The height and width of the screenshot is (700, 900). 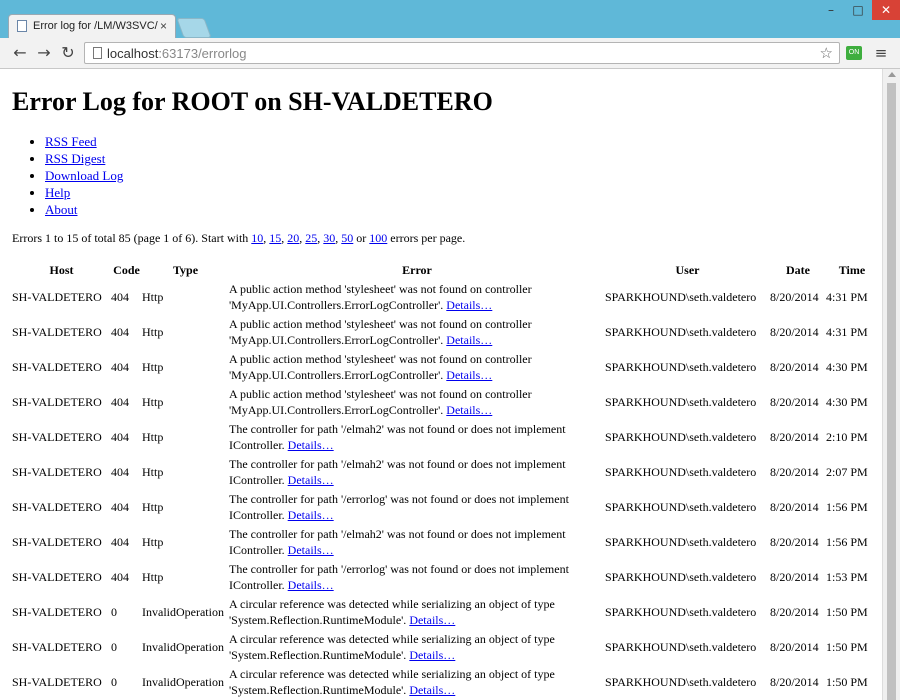 I want to click on tab-title: Error log for /LM/W3SVC/, so click(x=95, y=26).